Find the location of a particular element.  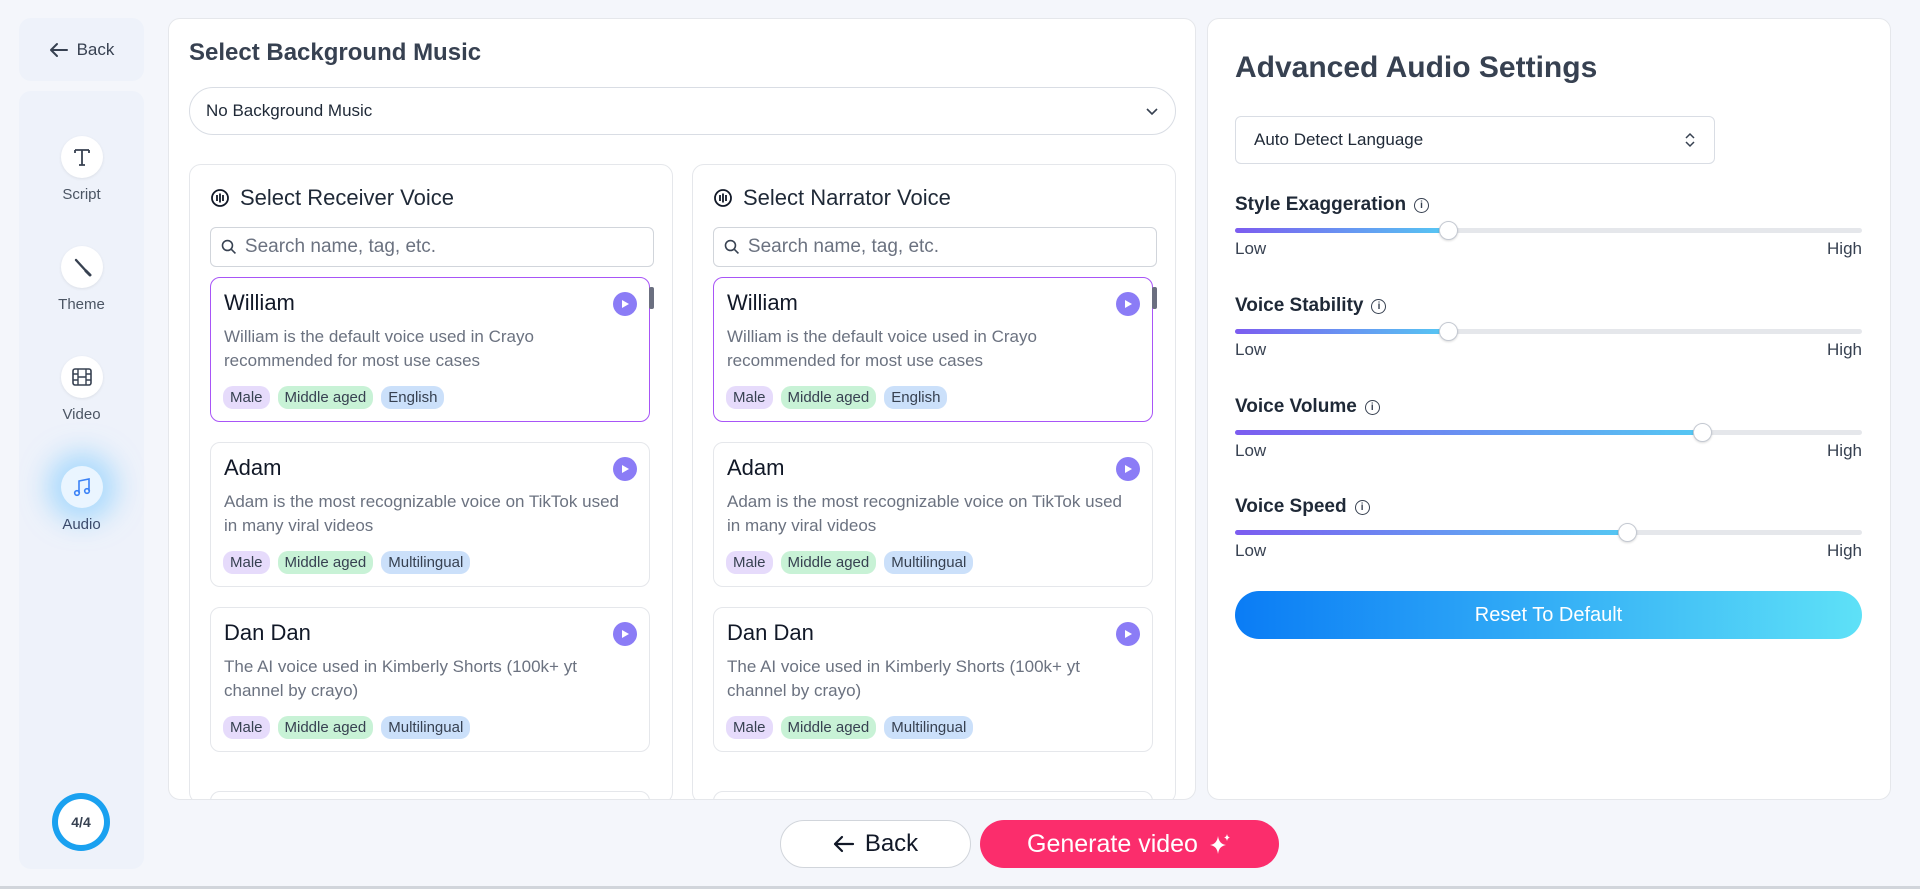

music-icon is located at coordinates (81, 487).